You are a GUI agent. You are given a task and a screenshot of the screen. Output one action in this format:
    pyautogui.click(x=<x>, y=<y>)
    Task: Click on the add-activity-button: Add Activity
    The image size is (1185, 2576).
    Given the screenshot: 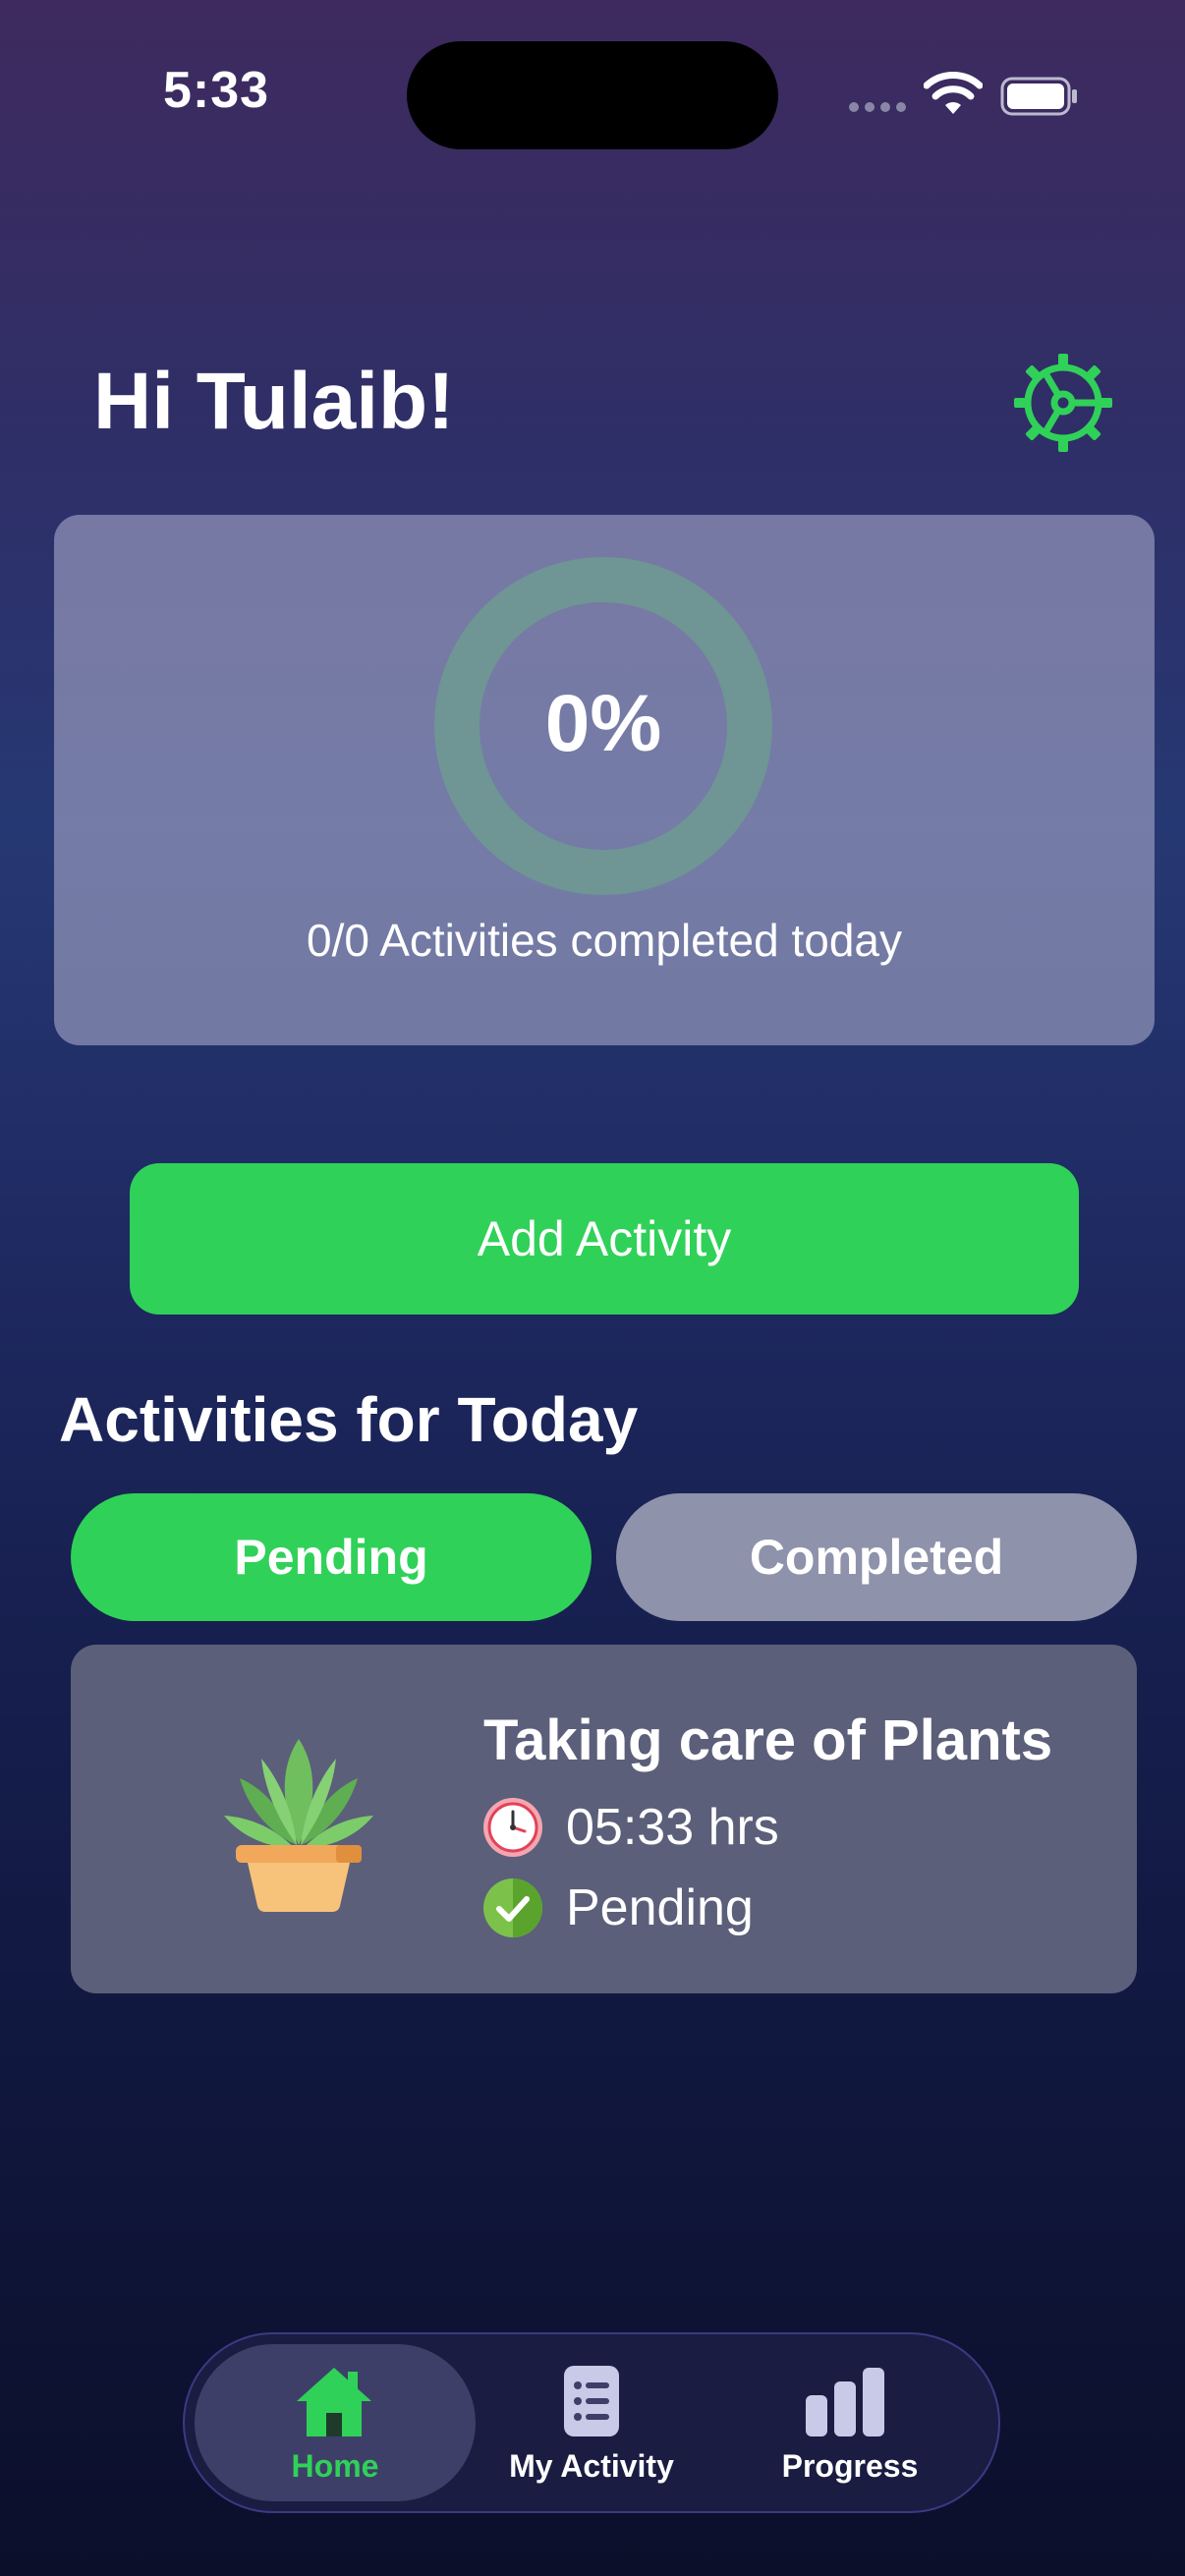 What is the action you would take?
    pyautogui.click(x=604, y=1239)
    